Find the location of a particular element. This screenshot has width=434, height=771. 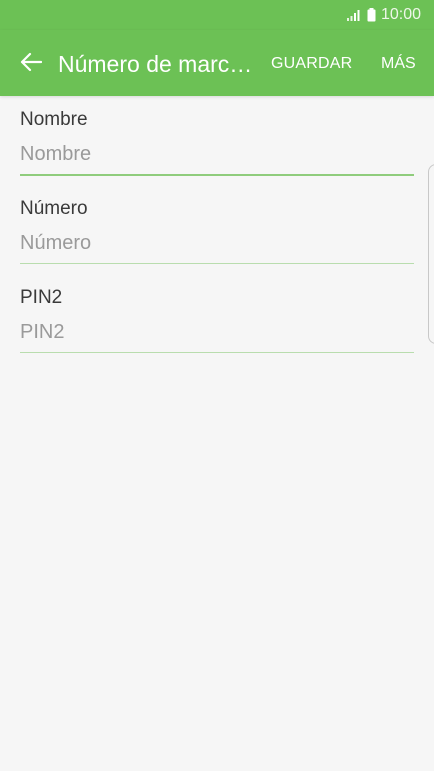

pin2-input is located at coordinates (217, 332).